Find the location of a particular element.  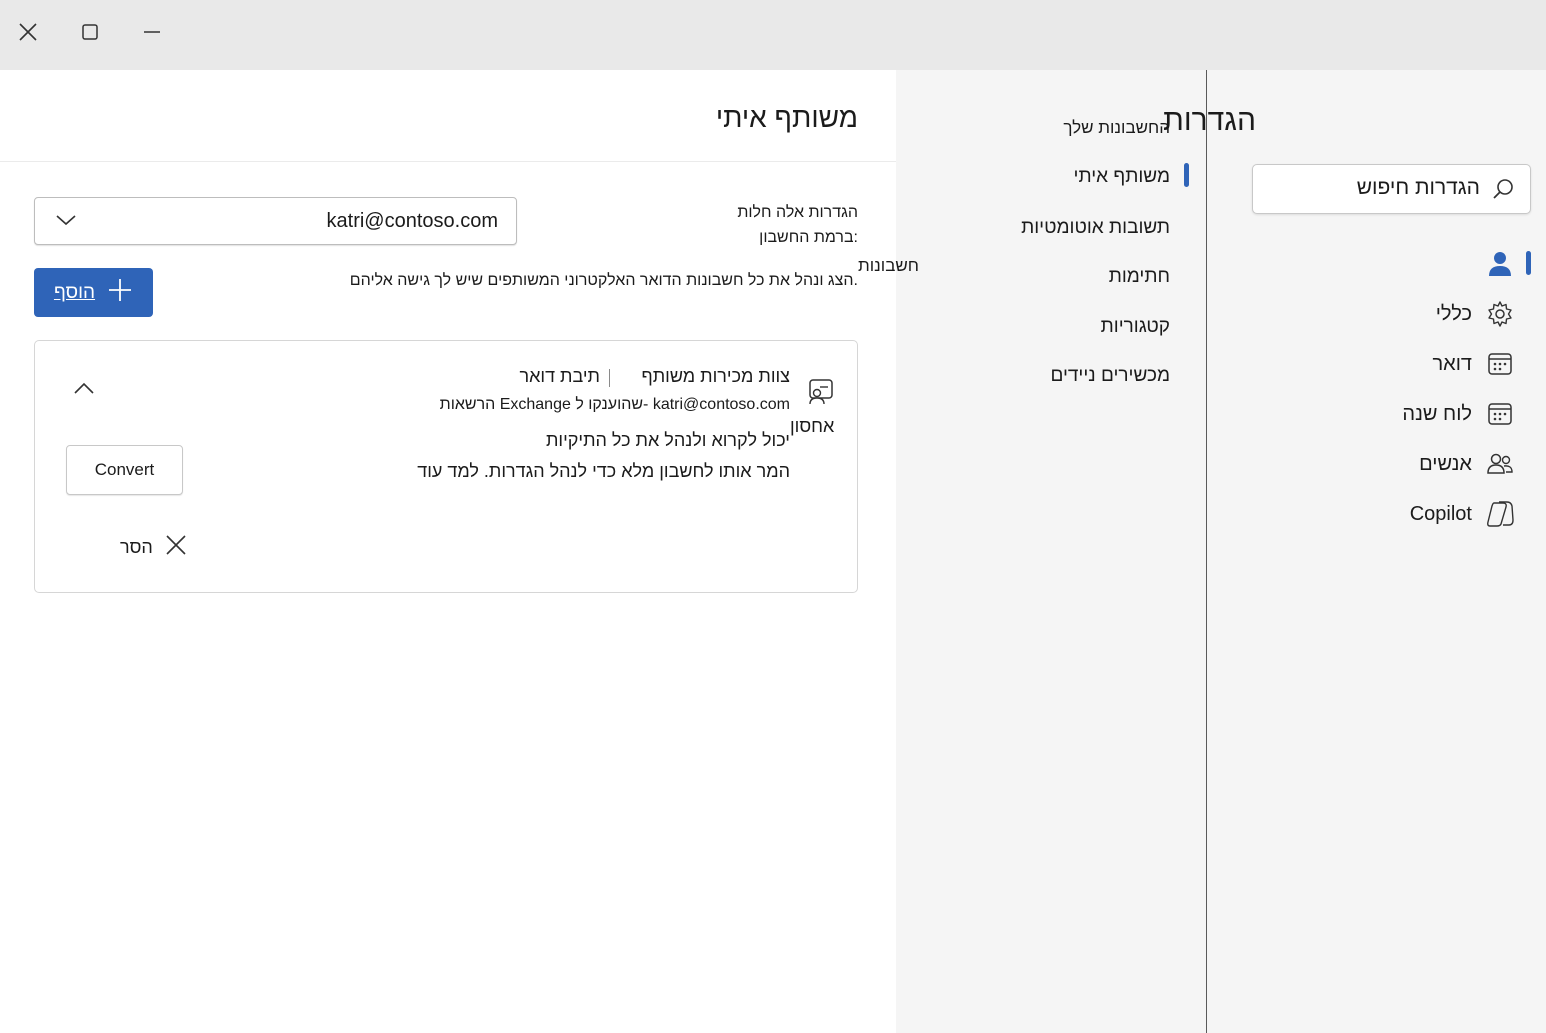

rail-item-accounts is located at coordinates (1500, 264).